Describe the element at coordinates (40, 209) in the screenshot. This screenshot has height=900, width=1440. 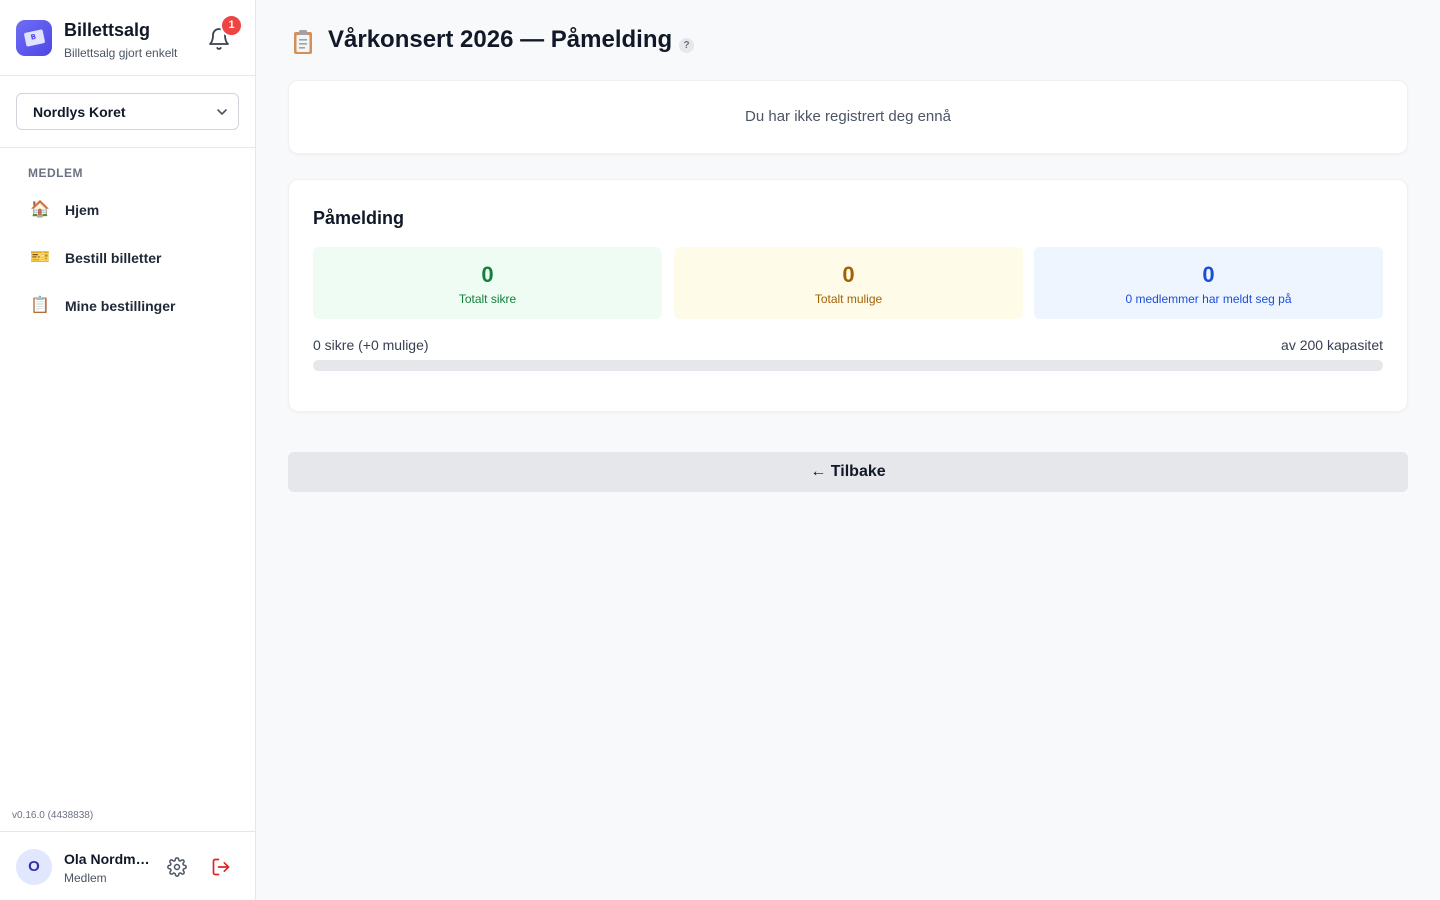
I see `house-icon: 🏠` at that location.